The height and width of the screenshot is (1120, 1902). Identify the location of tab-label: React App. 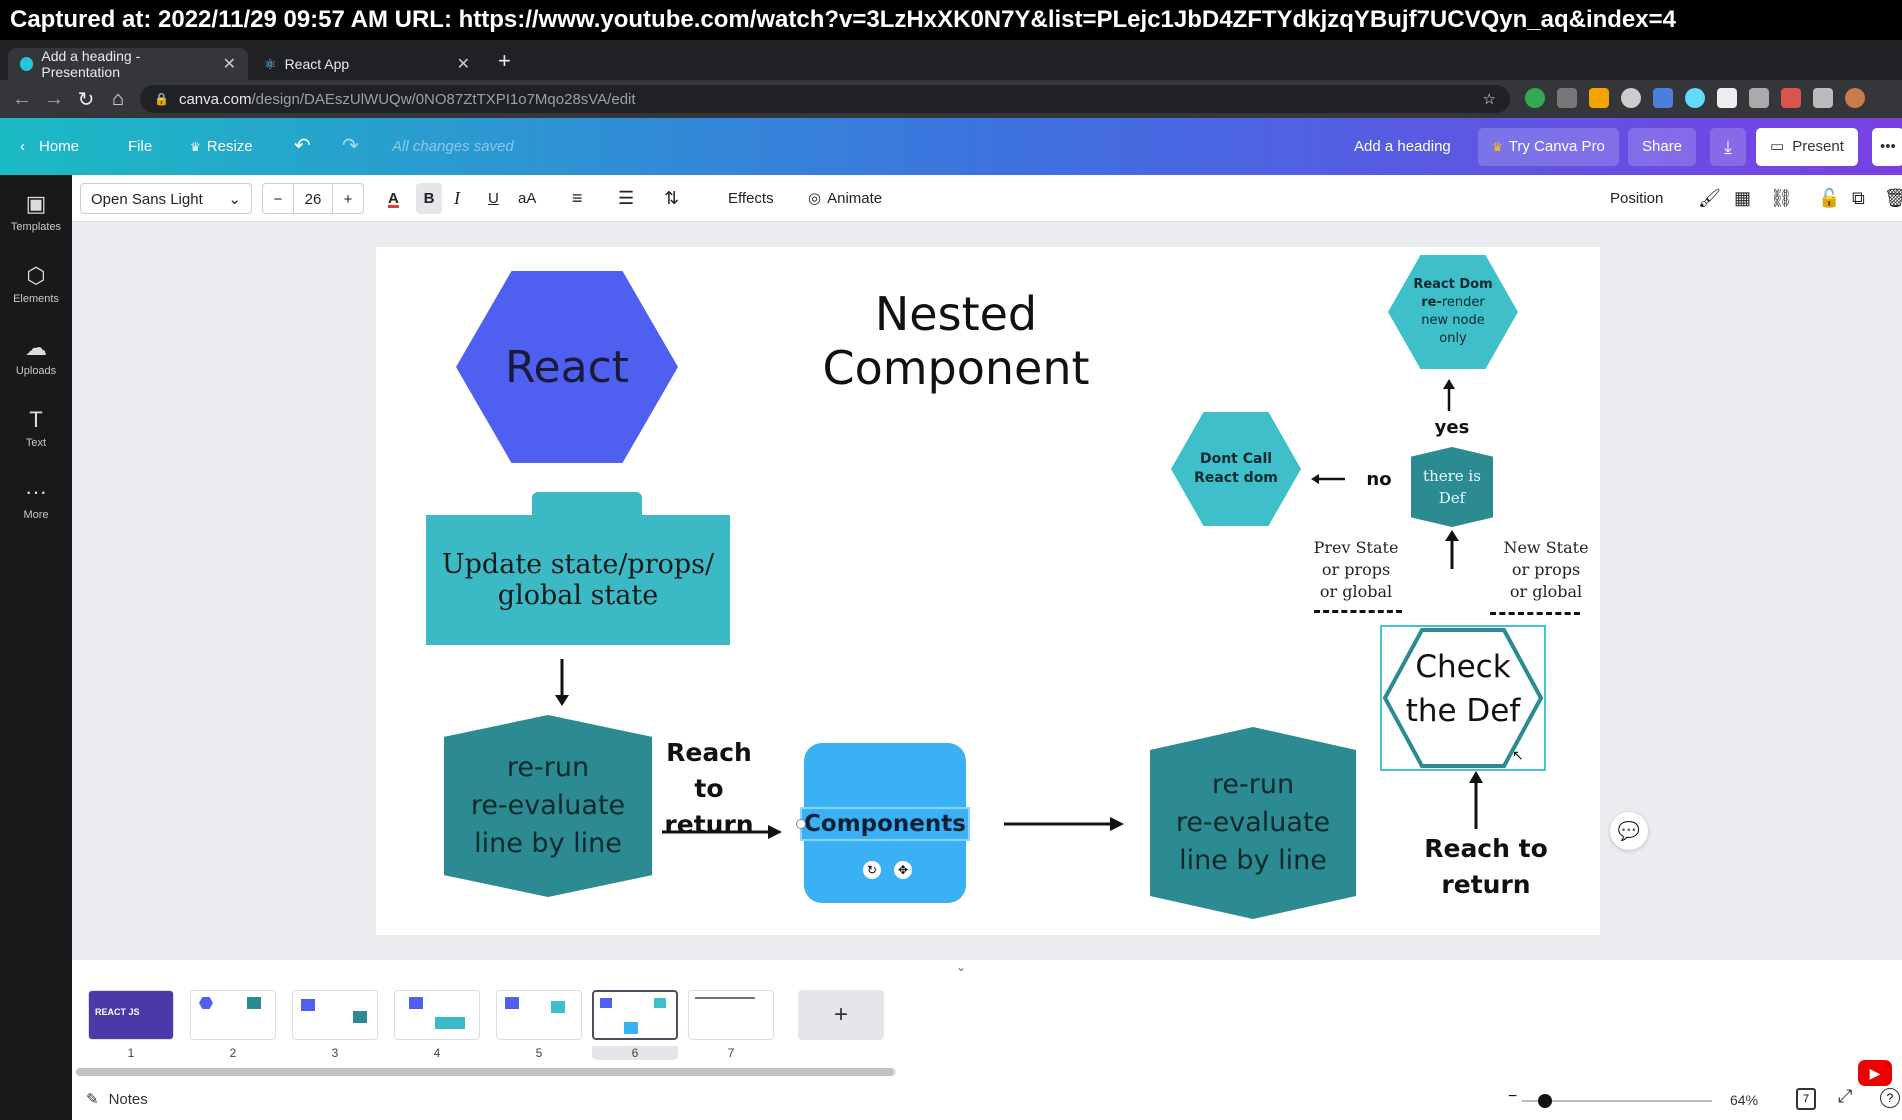
(317, 64).